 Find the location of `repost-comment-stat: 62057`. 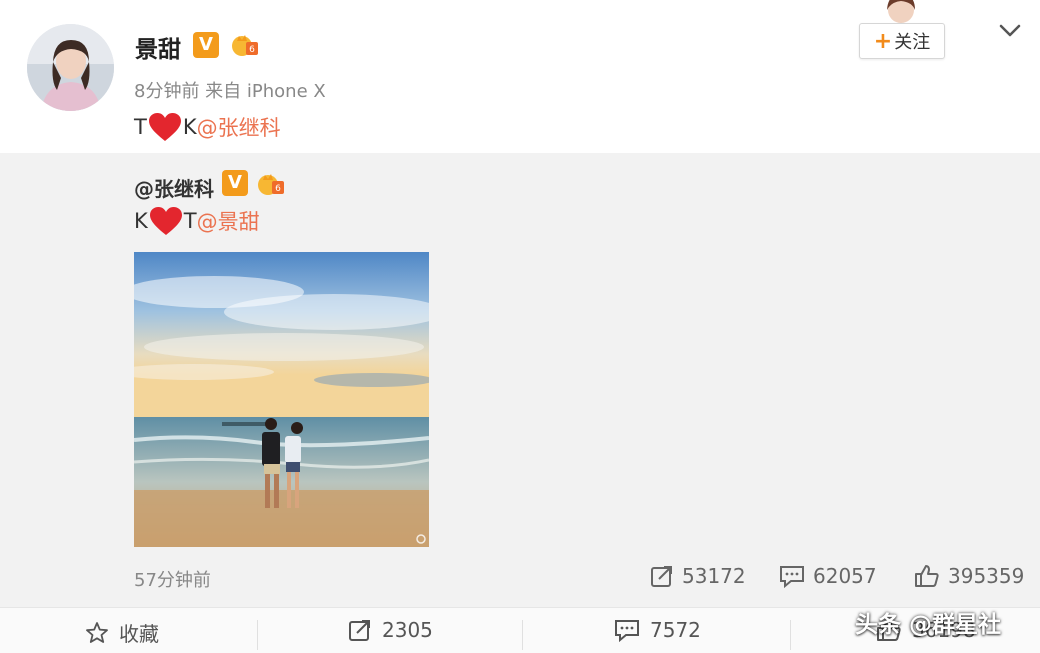

repost-comment-stat: 62057 is located at coordinates (828, 576).